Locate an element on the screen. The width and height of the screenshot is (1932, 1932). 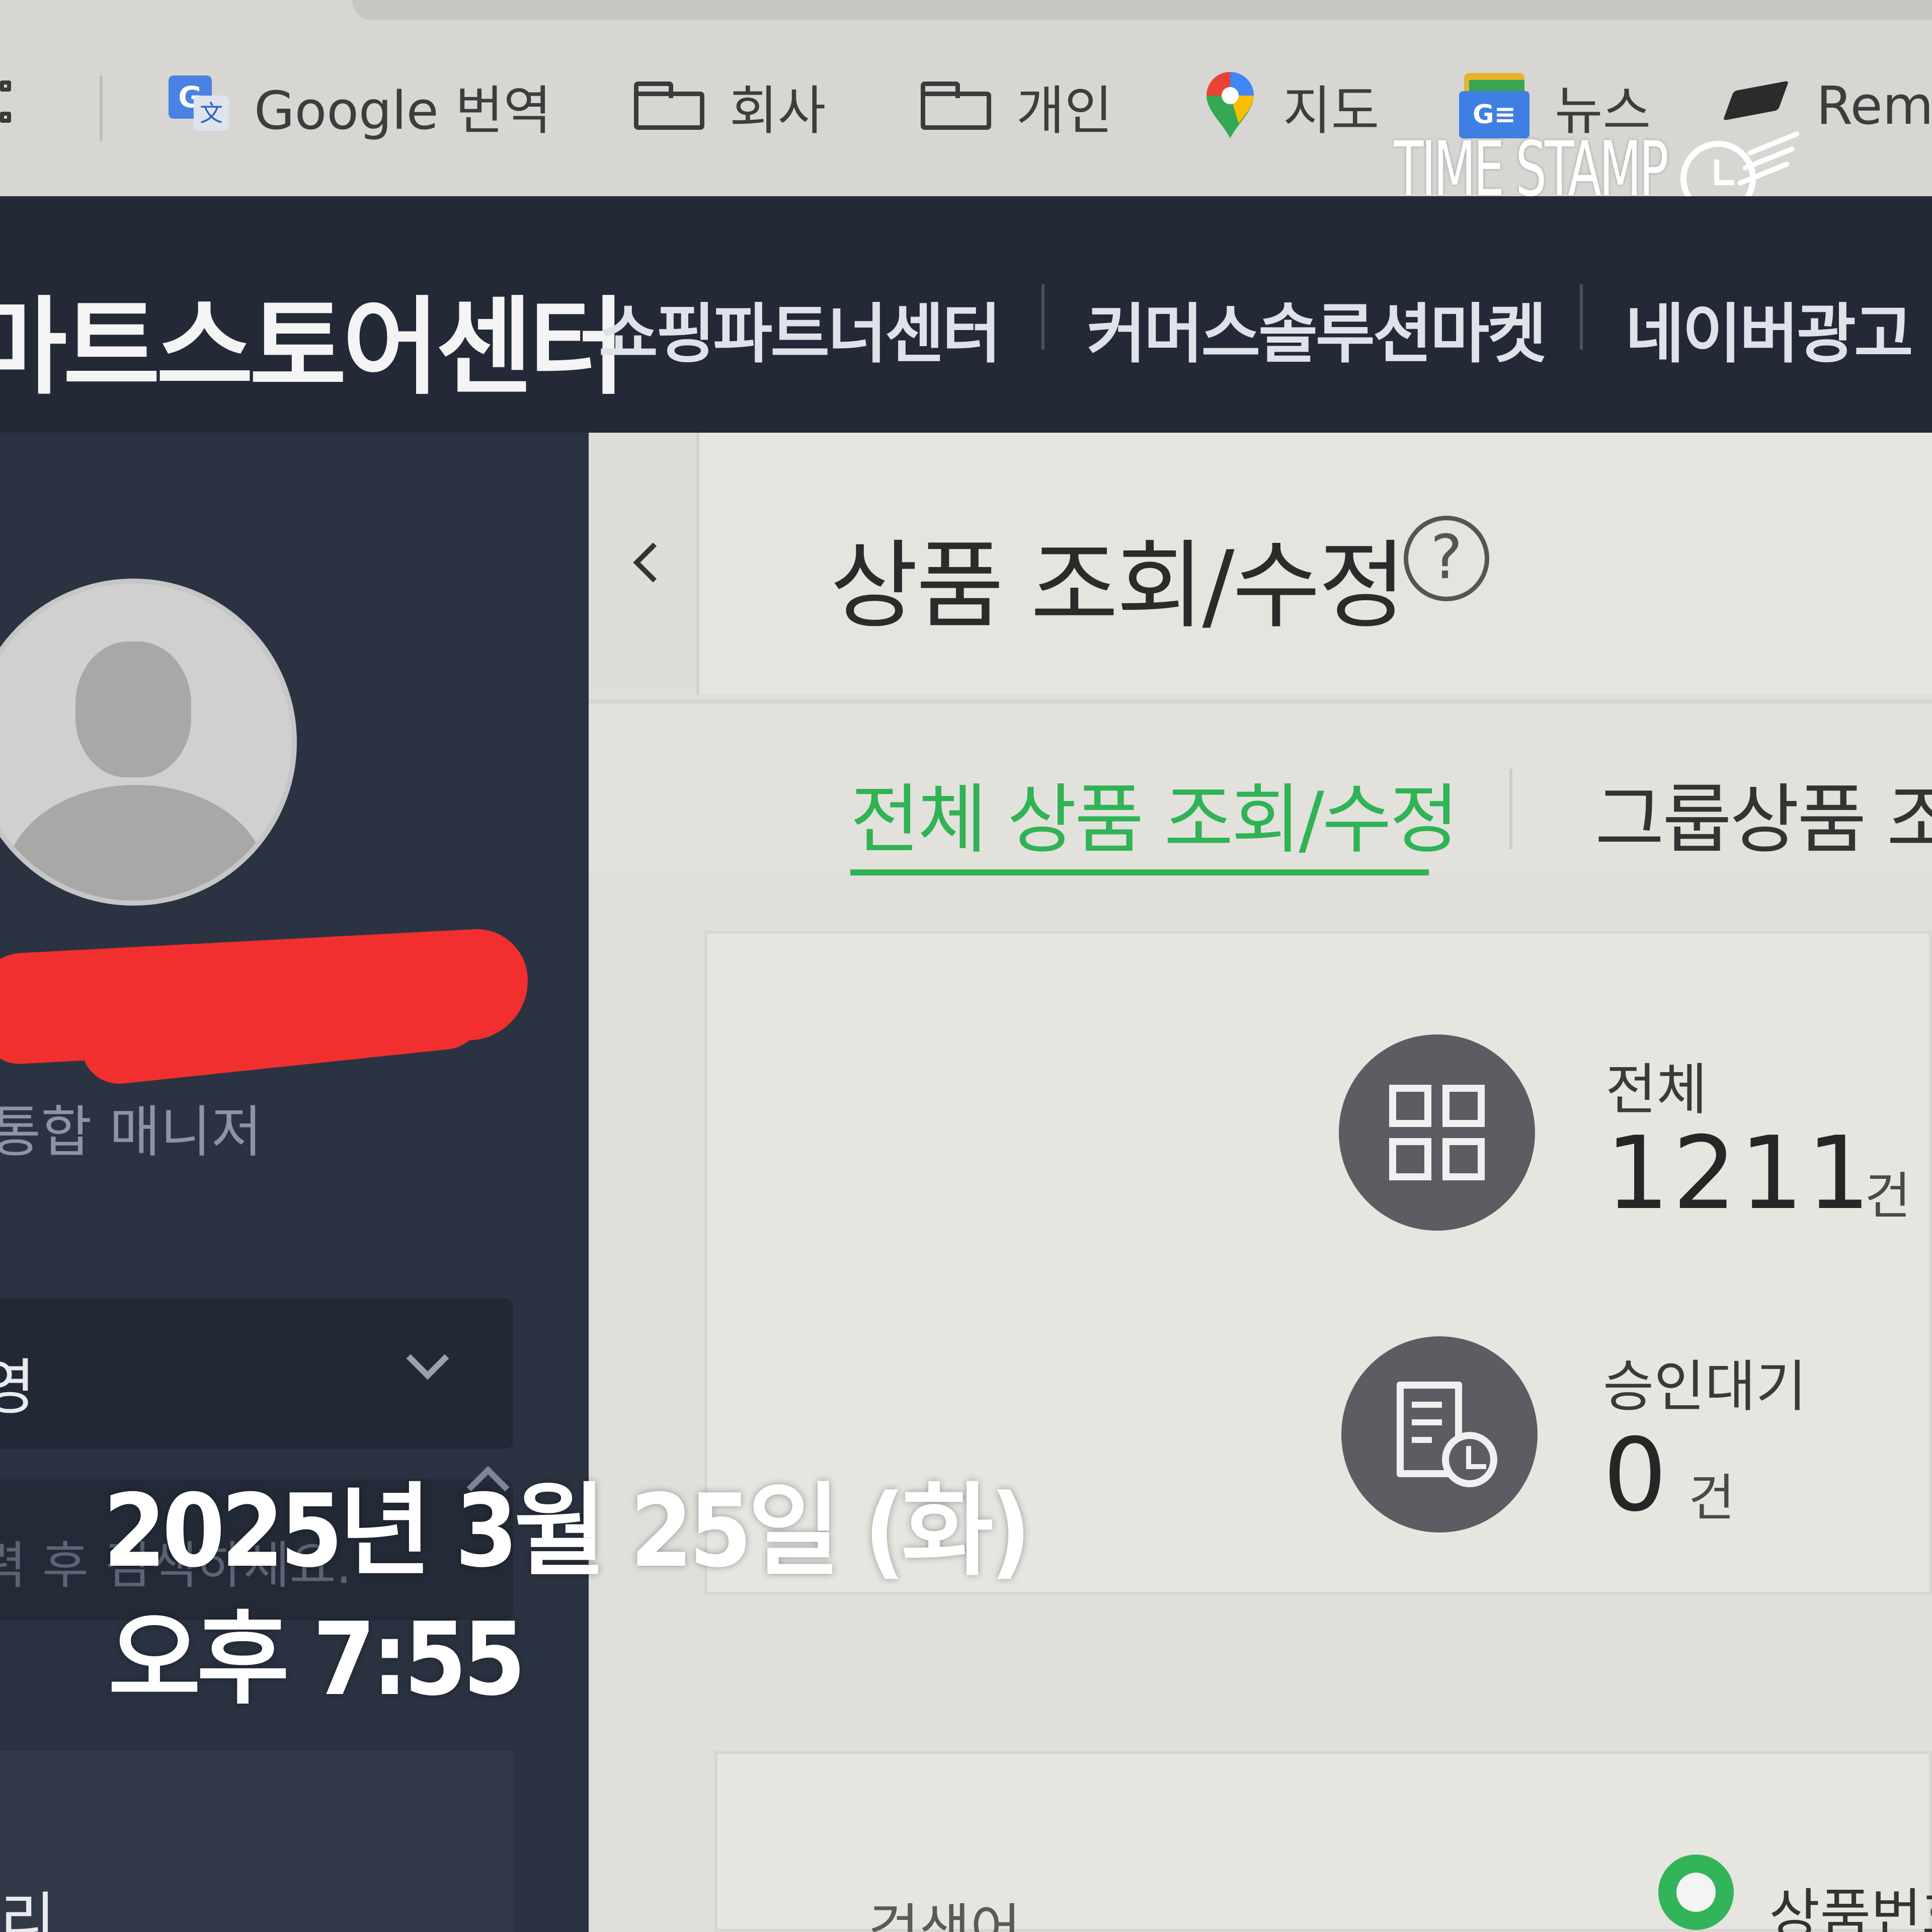
chevron-down-icon is located at coordinates (428, 1359).